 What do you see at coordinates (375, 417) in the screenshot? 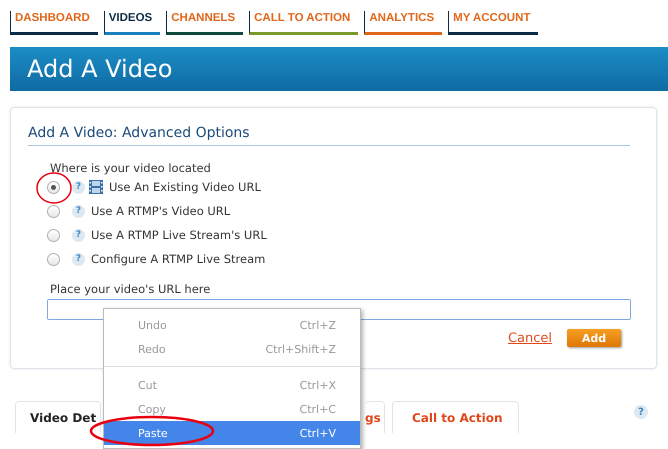
I see `tab: gs` at bounding box center [375, 417].